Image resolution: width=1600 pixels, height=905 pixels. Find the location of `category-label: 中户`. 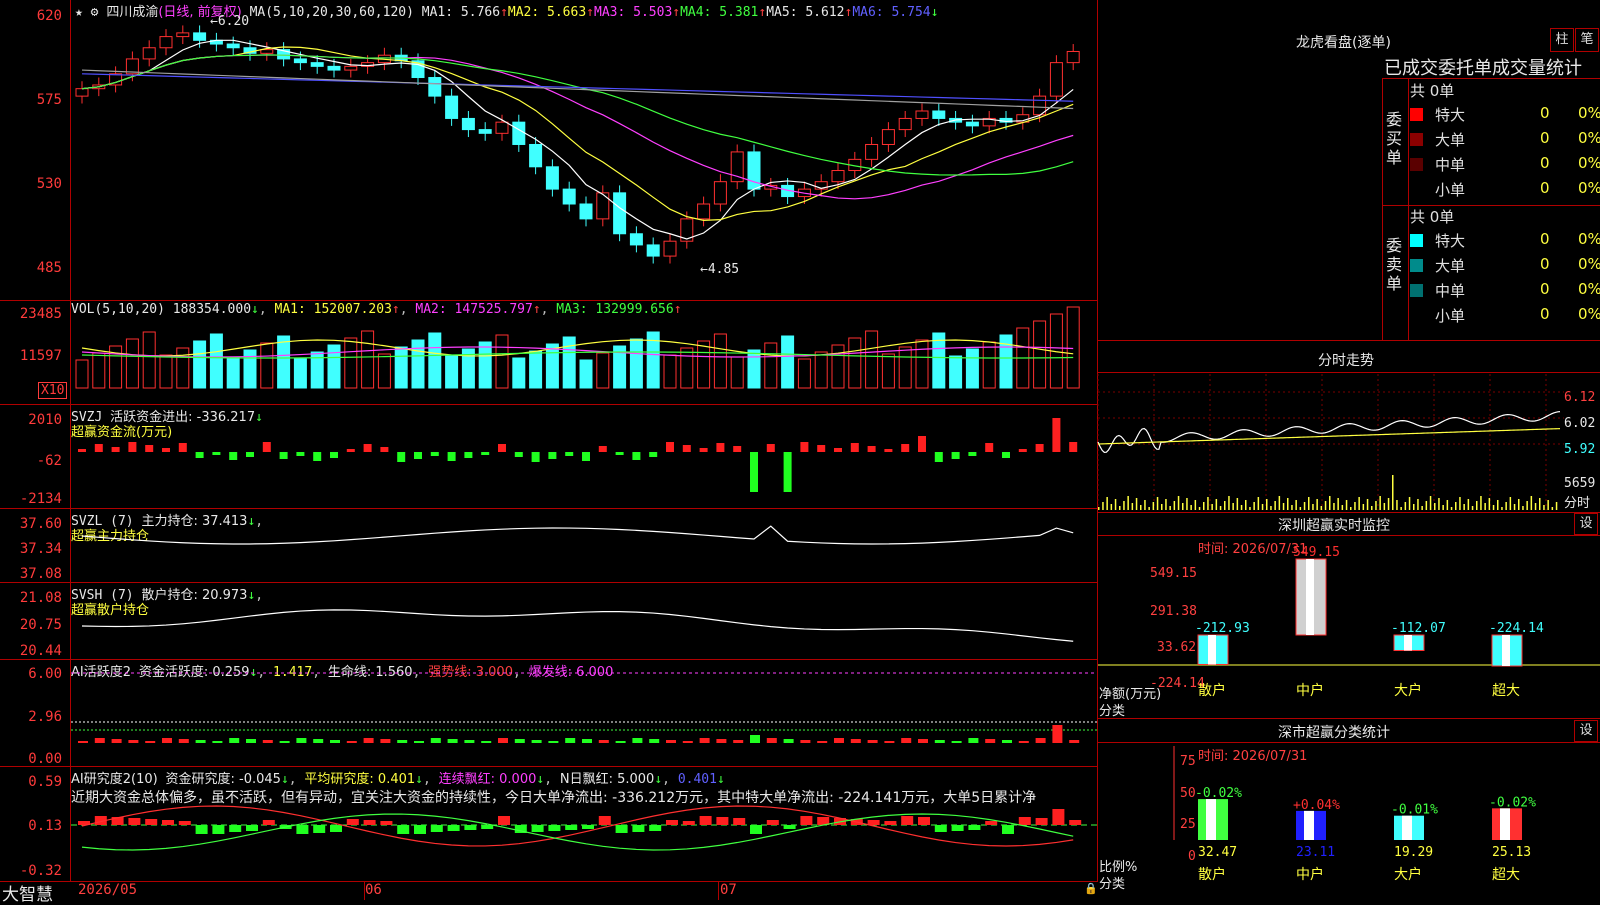

category-label: 中户 is located at coordinates (1310, 874).